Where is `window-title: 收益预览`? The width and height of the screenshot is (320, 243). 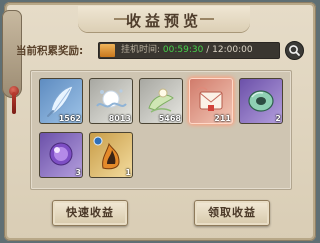 window-title: 收益预览 is located at coordinates (163, 21).